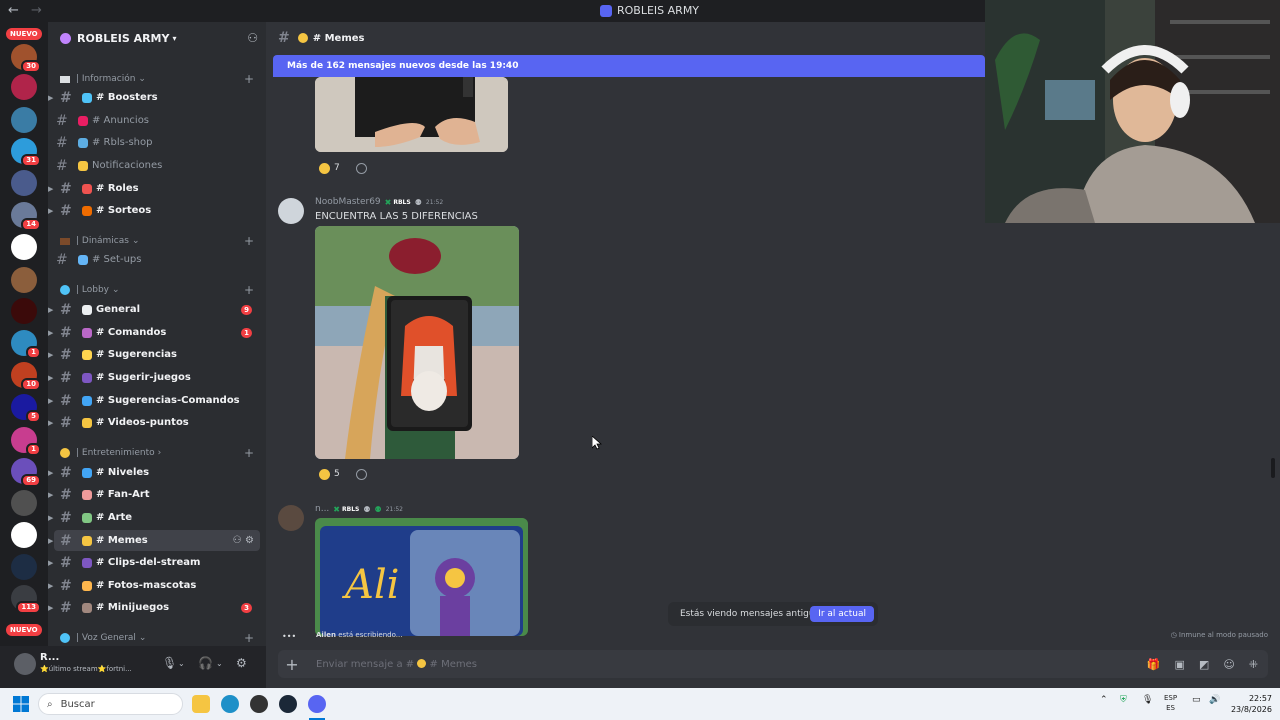 The image size is (1280, 720). What do you see at coordinates (842, 614) in the screenshot?
I see `jump-to-present-button: Ir al actual` at bounding box center [842, 614].